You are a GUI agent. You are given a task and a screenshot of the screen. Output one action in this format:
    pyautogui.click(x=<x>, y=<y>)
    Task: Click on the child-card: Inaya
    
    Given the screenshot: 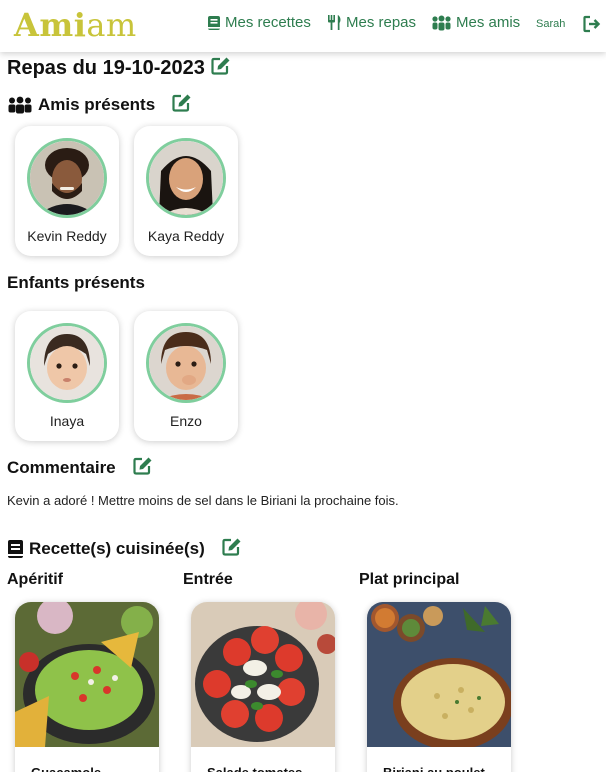 What is the action you would take?
    pyautogui.click(x=67, y=376)
    